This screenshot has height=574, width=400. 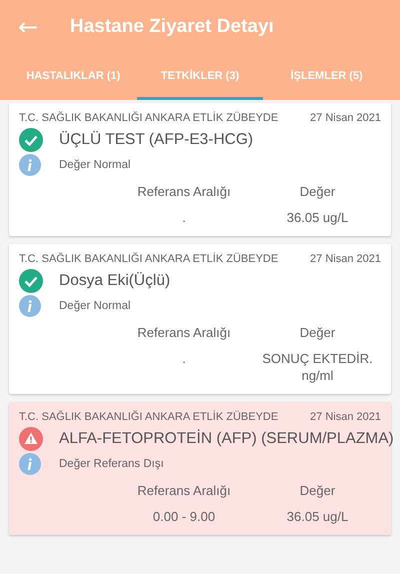 What do you see at coordinates (73, 77) in the screenshot?
I see `tab: HASTALIKLAR (1)` at bounding box center [73, 77].